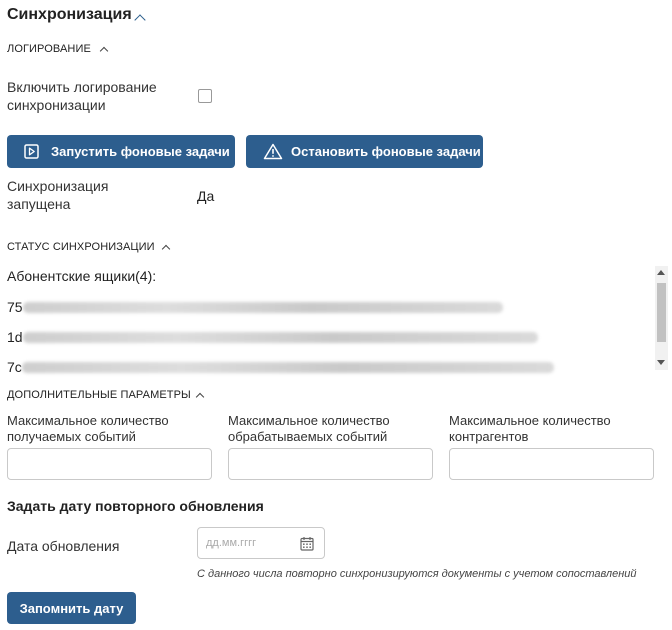 This screenshot has height=630, width=672. Describe the element at coordinates (69, 14) in the screenshot. I see `section-title: Синхронизация` at that location.